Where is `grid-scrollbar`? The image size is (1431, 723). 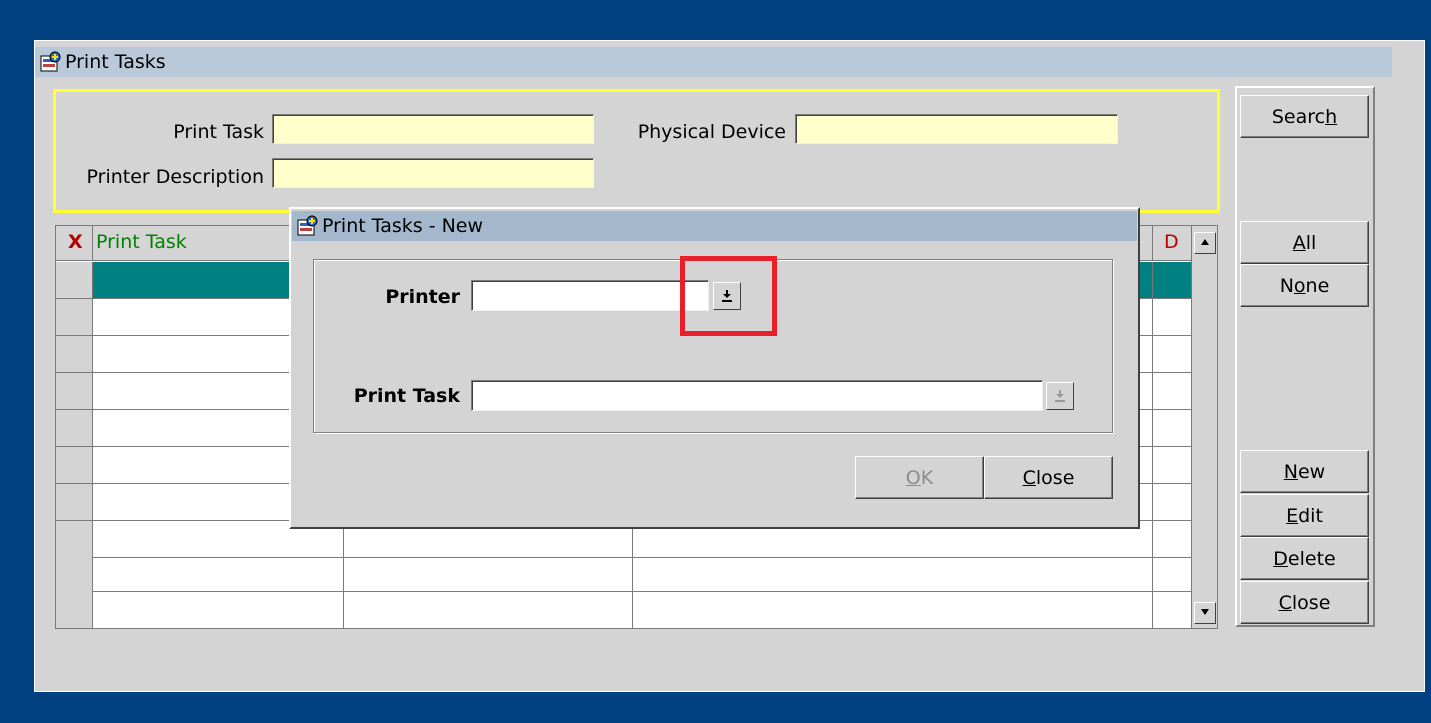
grid-scrollbar is located at coordinates (1204, 427).